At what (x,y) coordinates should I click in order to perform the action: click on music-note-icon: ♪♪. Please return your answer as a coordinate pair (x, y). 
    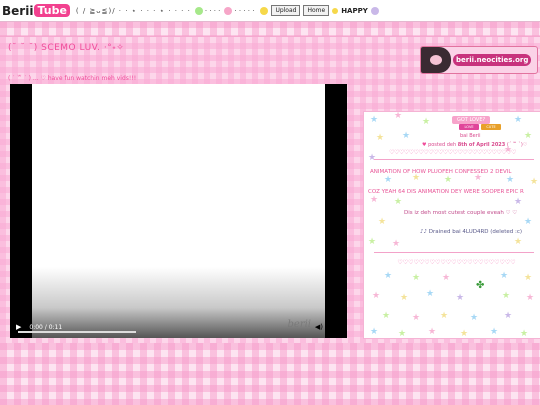
    Looking at the image, I should click on (424, 232).